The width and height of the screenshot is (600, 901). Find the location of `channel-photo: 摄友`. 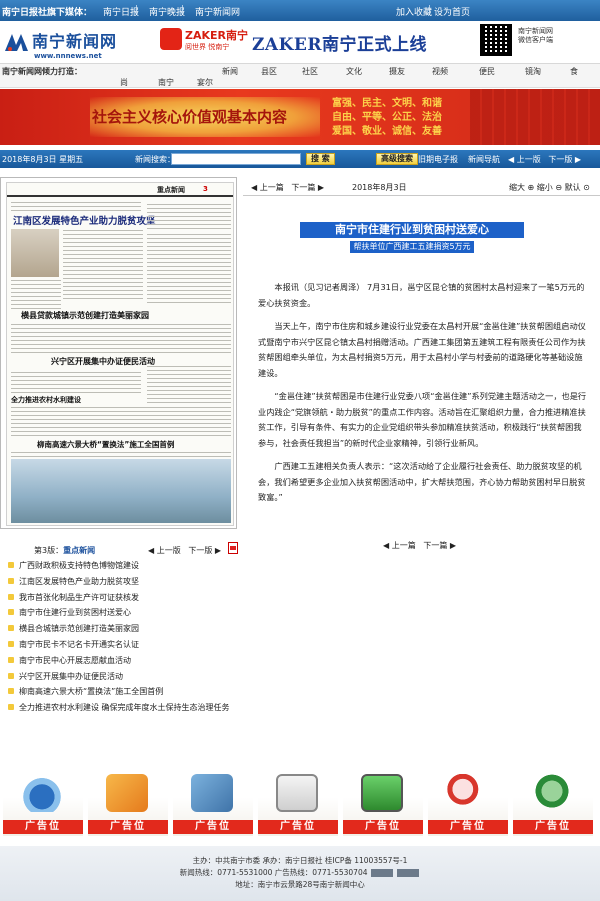

channel-photo: 摄友 is located at coordinates (397, 71).